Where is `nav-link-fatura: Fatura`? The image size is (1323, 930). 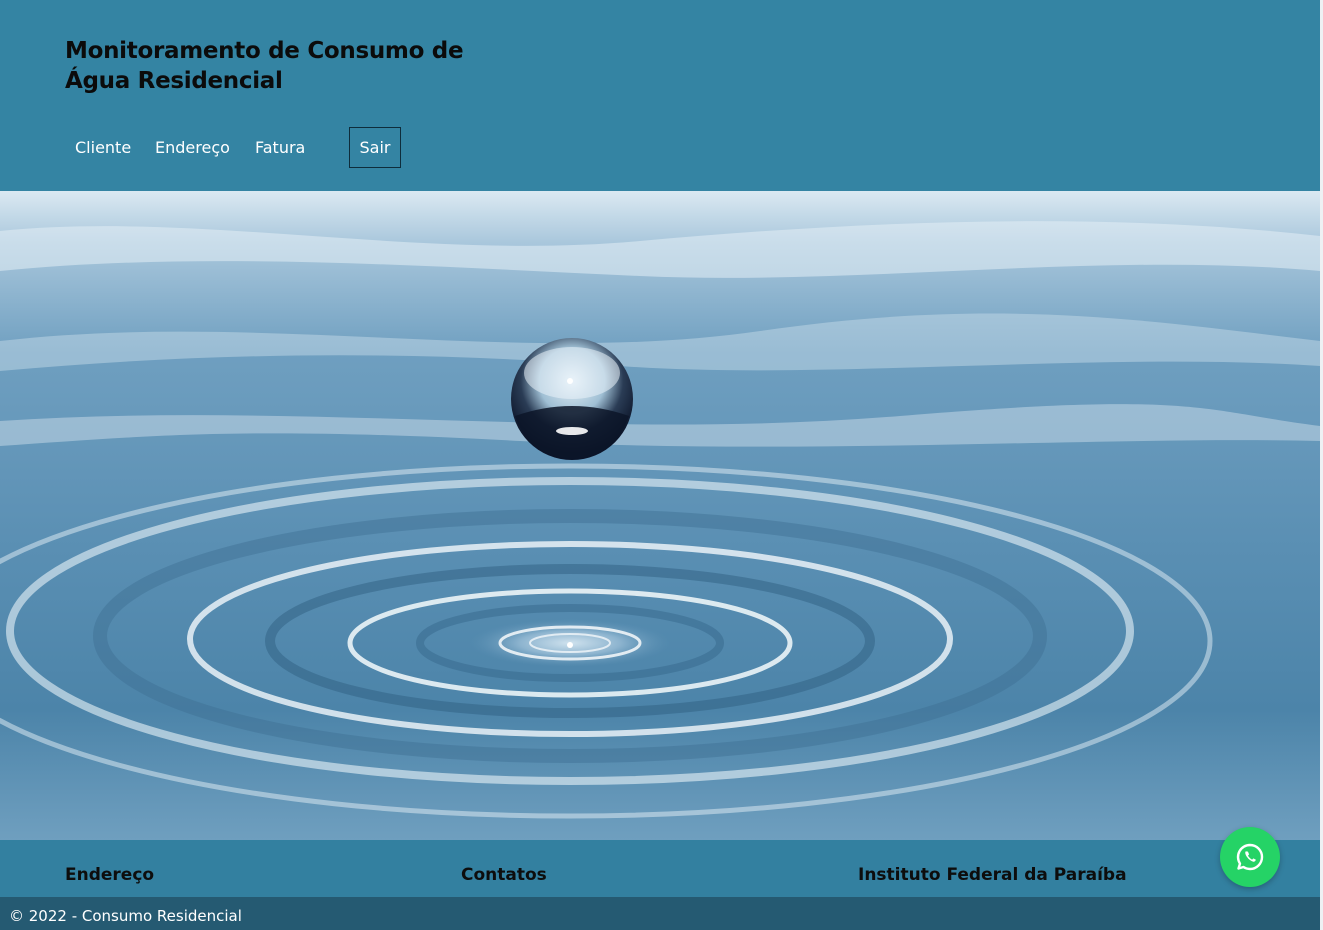
nav-link-fatura: Fatura is located at coordinates (280, 147).